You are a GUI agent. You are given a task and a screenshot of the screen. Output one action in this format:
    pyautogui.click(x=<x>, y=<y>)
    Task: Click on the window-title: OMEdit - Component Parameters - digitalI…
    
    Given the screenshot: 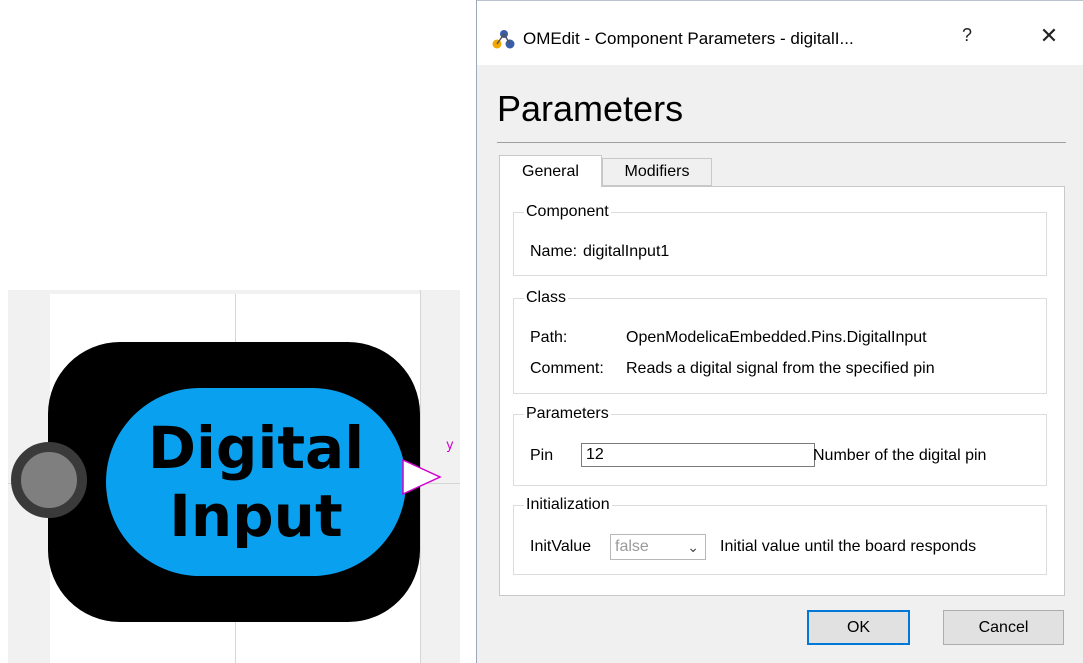 What is the action you would take?
    pyautogui.click(x=688, y=38)
    